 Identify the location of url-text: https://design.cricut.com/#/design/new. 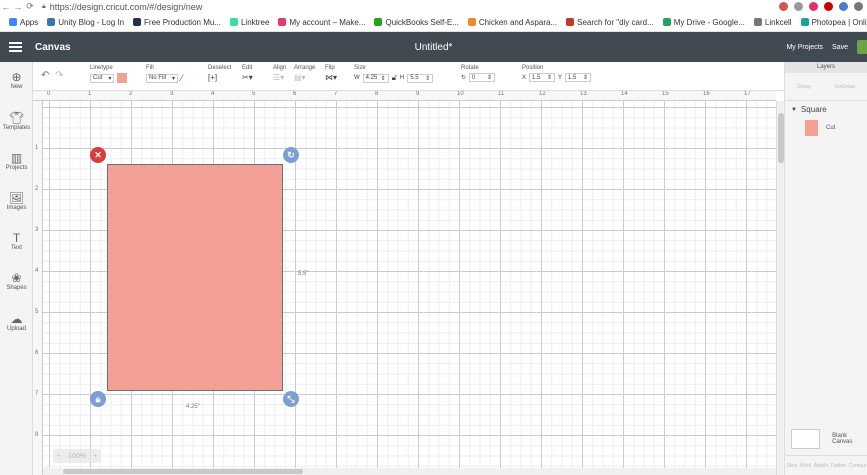
(126, 7).